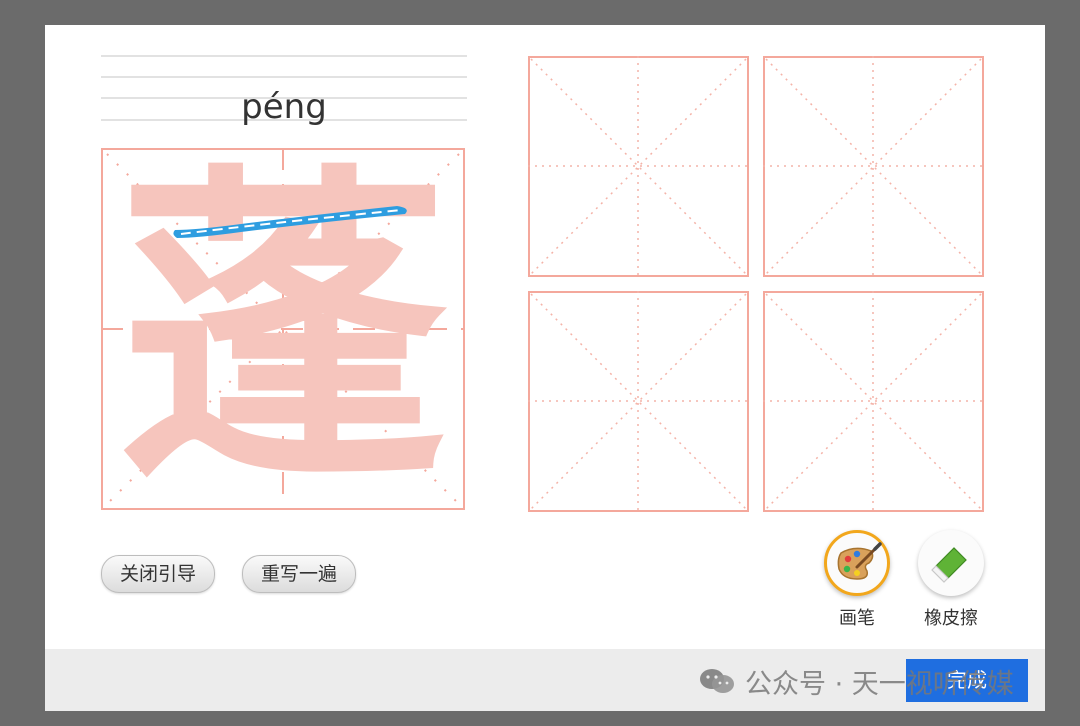 This screenshot has height=726, width=1080. Describe the element at coordinates (545, 680) in the screenshot. I see `footer-bar: 完成 公众号 · 天一视听传媒` at that location.